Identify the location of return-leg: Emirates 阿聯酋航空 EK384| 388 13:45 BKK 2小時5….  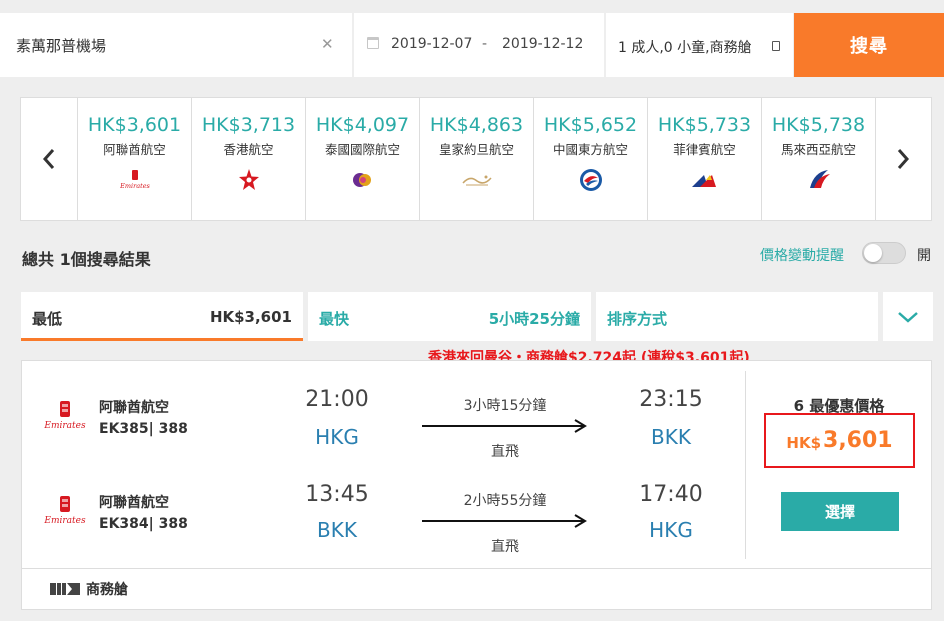
(382, 523).